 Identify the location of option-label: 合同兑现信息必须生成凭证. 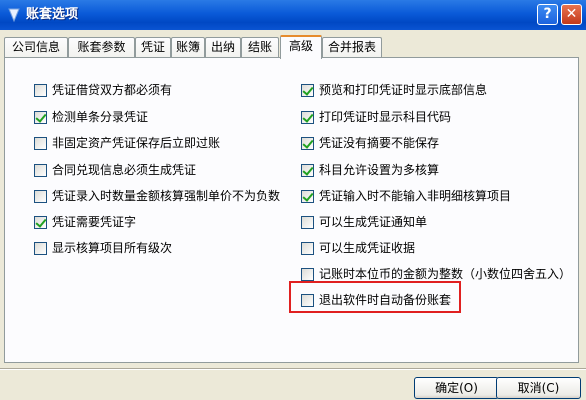
(124, 170).